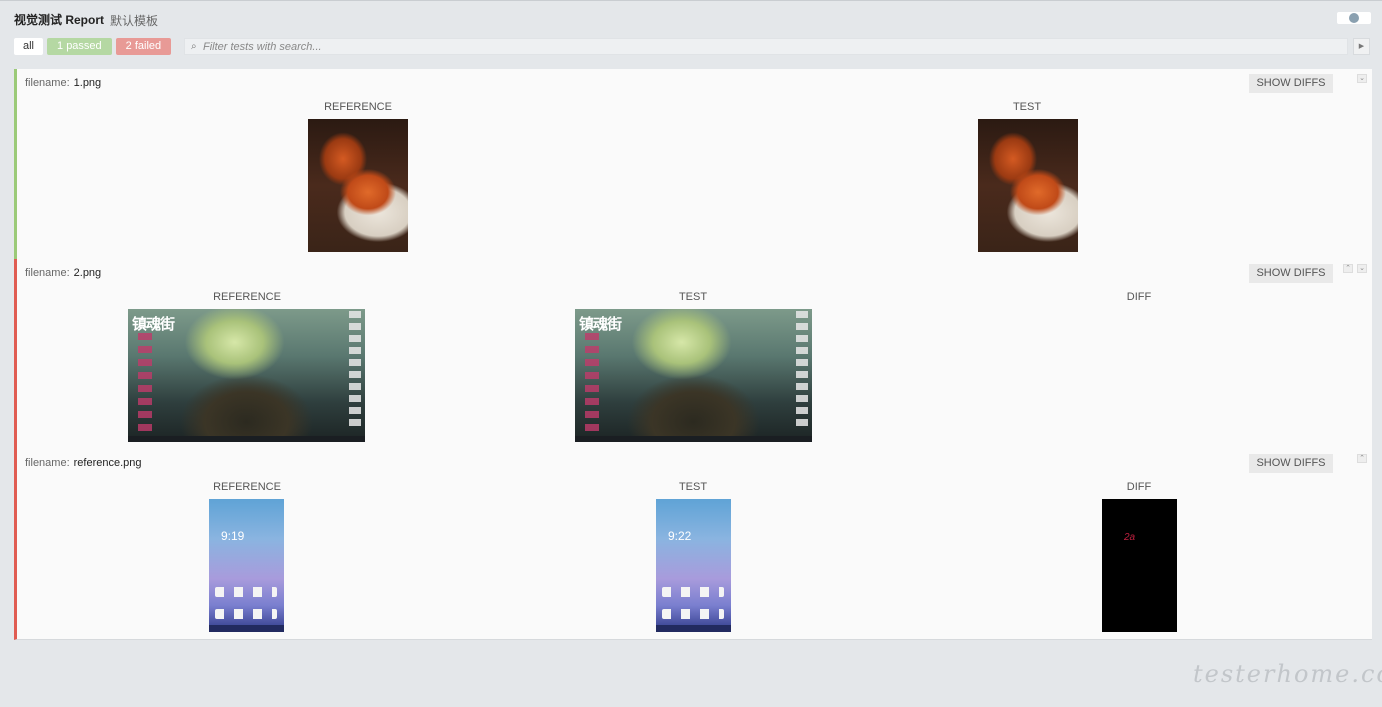 The height and width of the screenshot is (707, 1382). Describe the element at coordinates (693, 565) in the screenshot. I see `test-image: 9:22` at that location.